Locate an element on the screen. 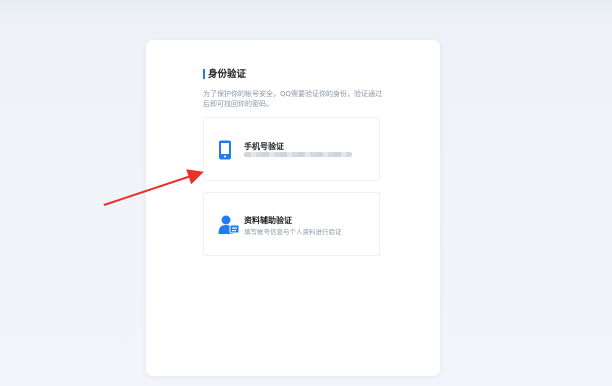  red-arrow-annotation is located at coordinates (153, 187).